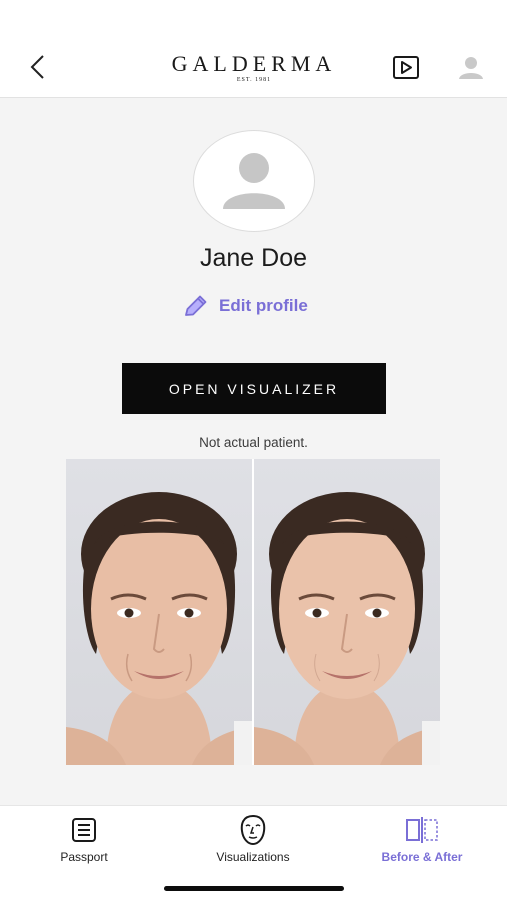 This screenshot has width=507, height=901. I want to click on nav-tab-passport: Passport, so click(84, 839).